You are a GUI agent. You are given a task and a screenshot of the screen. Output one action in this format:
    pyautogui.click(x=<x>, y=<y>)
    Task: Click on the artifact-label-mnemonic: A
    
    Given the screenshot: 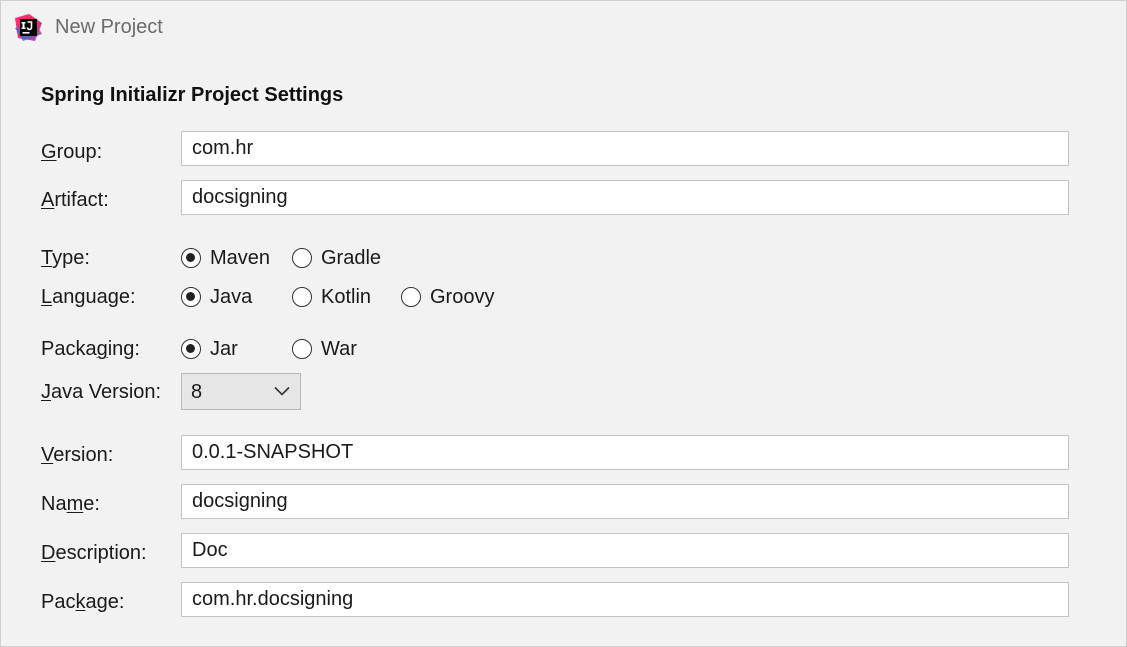 What is the action you would take?
    pyautogui.click(x=48, y=200)
    